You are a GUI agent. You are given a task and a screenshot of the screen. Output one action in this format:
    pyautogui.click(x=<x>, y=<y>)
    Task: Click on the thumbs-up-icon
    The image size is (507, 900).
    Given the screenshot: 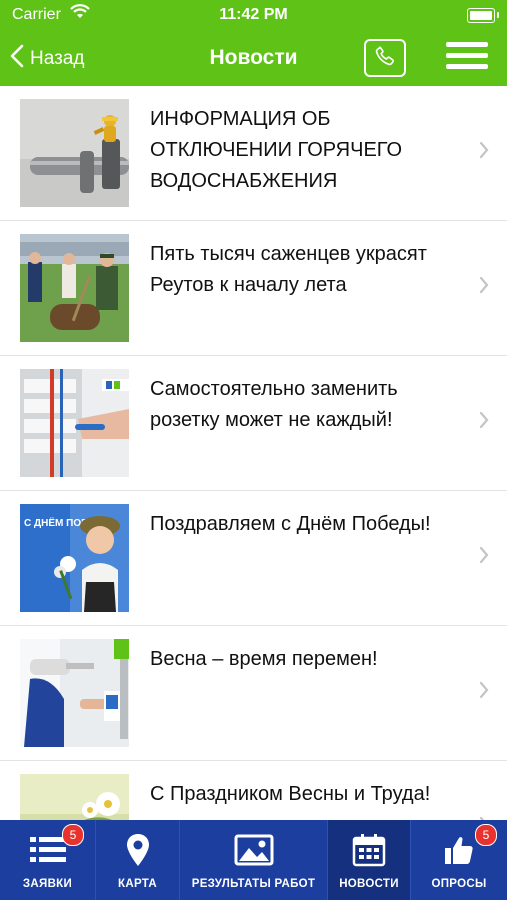 What is the action you would take?
    pyautogui.click(x=459, y=850)
    